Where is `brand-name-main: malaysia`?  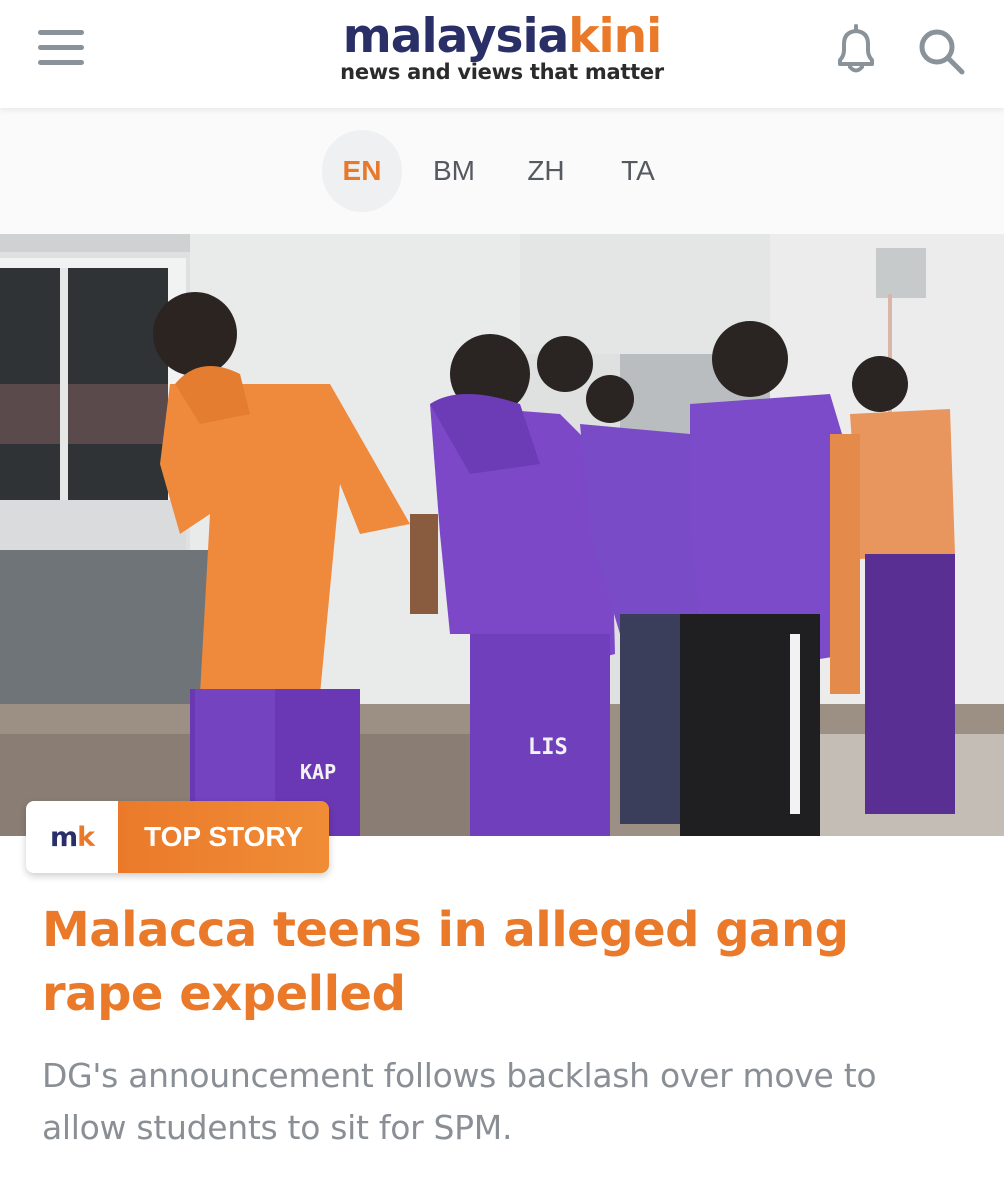 brand-name-main: malaysia is located at coordinates (456, 36).